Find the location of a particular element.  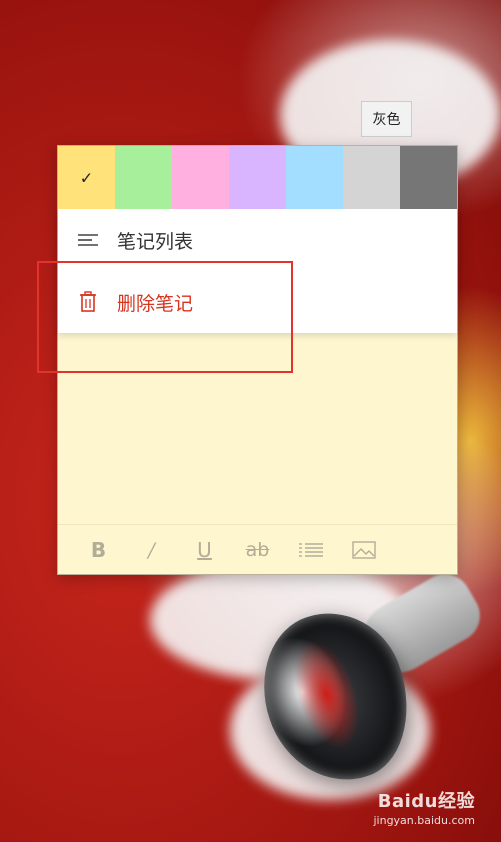

baidu-watermark: Baidu经验 jingyan.baidu.com is located at coordinates (424, 809).